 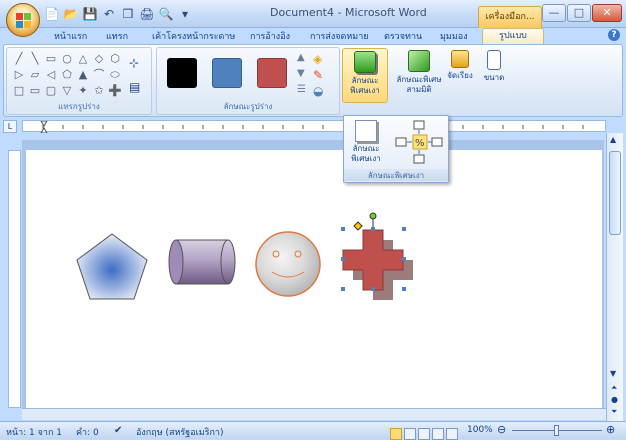 What do you see at coordinates (501, 429) in the screenshot?
I see `zoom-out-icon: ⊖` at bounding box center [501, 429].